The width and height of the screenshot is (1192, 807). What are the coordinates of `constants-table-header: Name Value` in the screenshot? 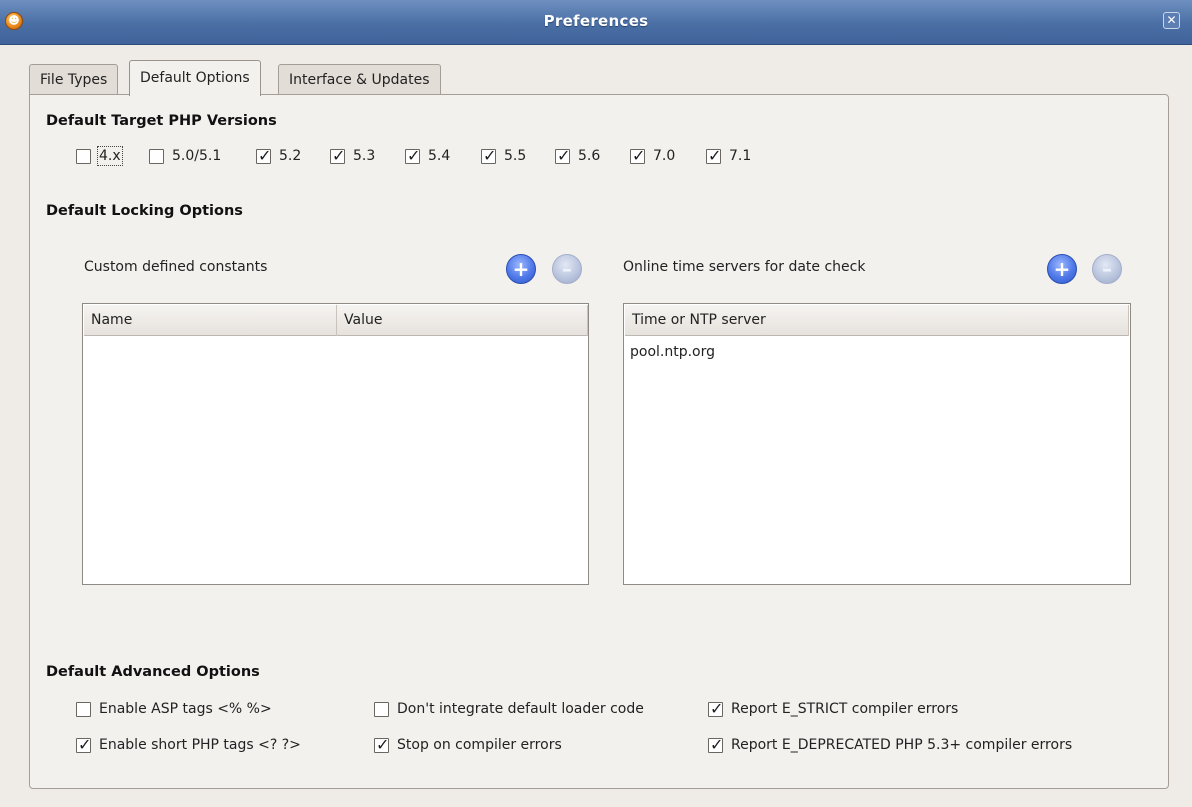 It's located at (336, 320).